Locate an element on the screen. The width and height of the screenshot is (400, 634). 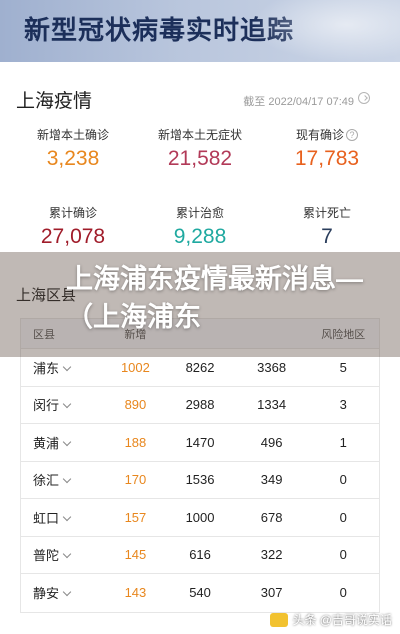
cell-new: 188 is located at coordinates (135, 442).